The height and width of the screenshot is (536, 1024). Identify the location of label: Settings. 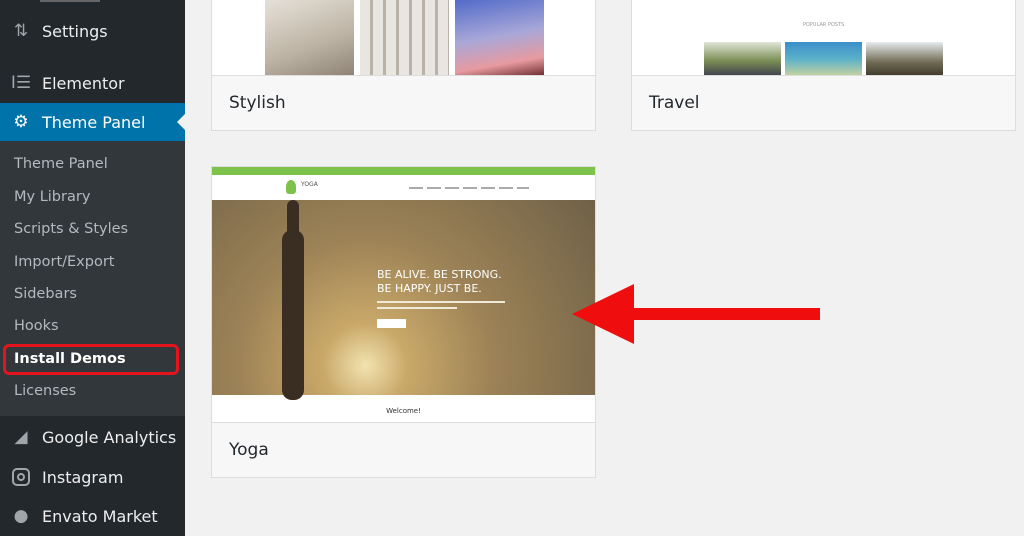
(75, 31).